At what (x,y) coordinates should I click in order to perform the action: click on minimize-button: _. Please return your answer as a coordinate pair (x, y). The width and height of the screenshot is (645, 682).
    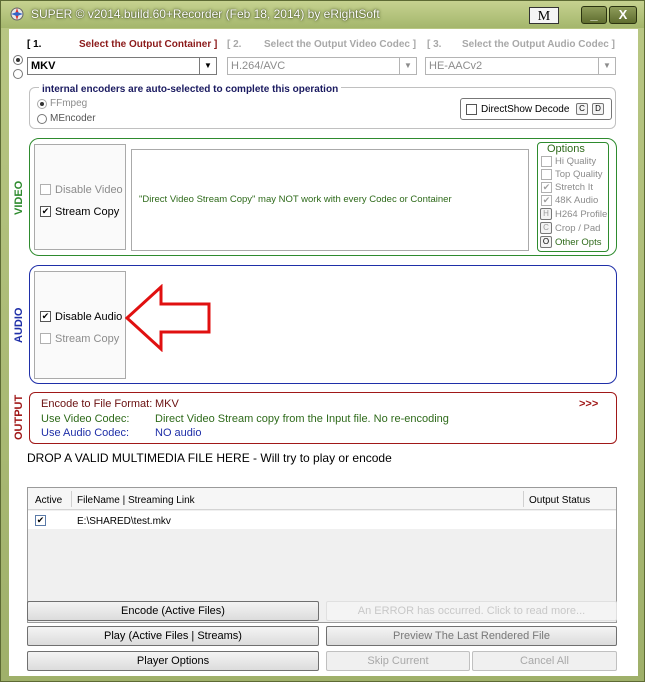
    Looking at the image, I should click on (594, 15).